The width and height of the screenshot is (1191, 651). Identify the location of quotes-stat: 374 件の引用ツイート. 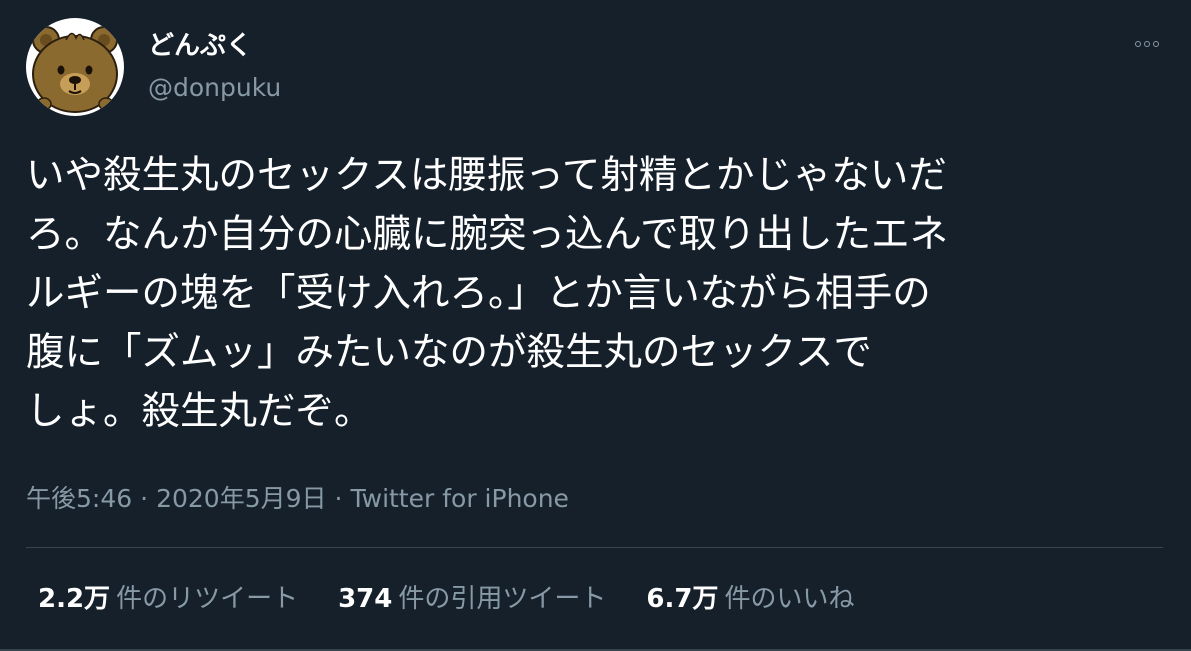
(472, 599).